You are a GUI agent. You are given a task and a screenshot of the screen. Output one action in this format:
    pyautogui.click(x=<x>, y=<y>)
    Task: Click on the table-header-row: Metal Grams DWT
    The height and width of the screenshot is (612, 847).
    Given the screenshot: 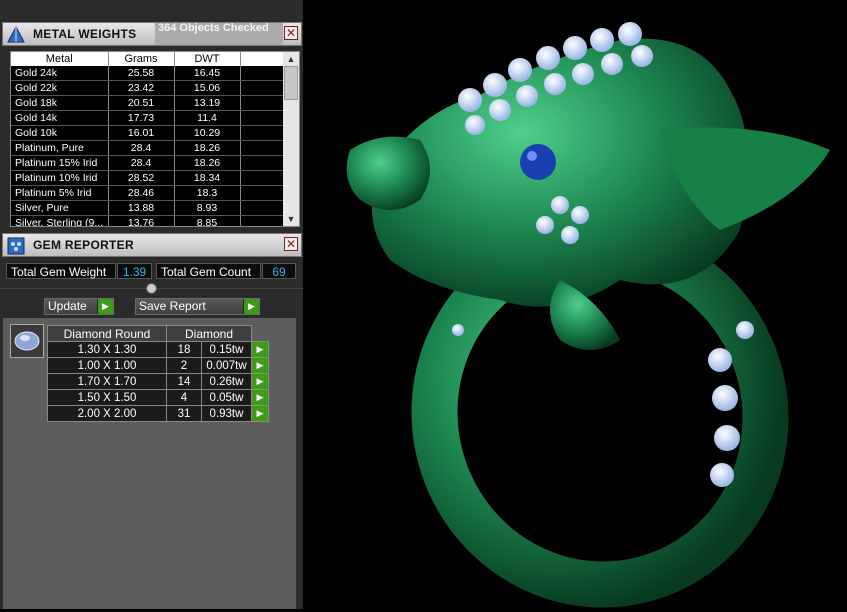 What is the action you would take?
    pyautogui.click(x=148, y=59)
    